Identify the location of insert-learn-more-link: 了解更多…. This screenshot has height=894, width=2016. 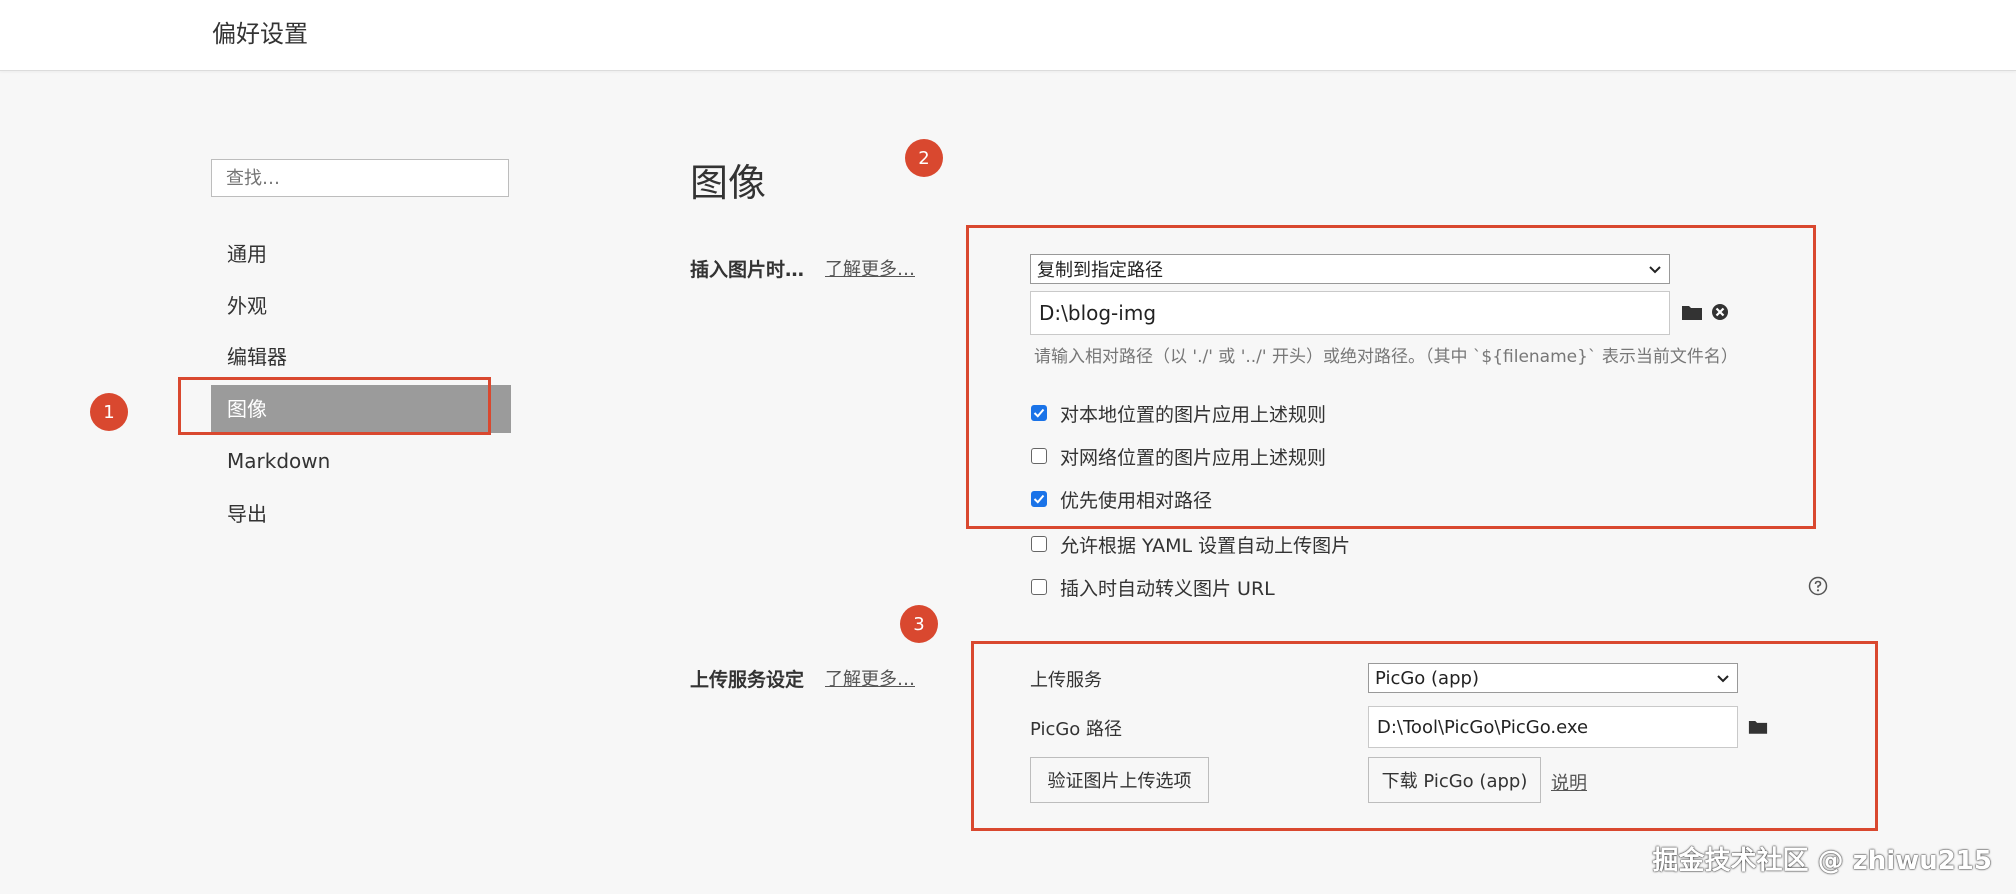
(870, 268).